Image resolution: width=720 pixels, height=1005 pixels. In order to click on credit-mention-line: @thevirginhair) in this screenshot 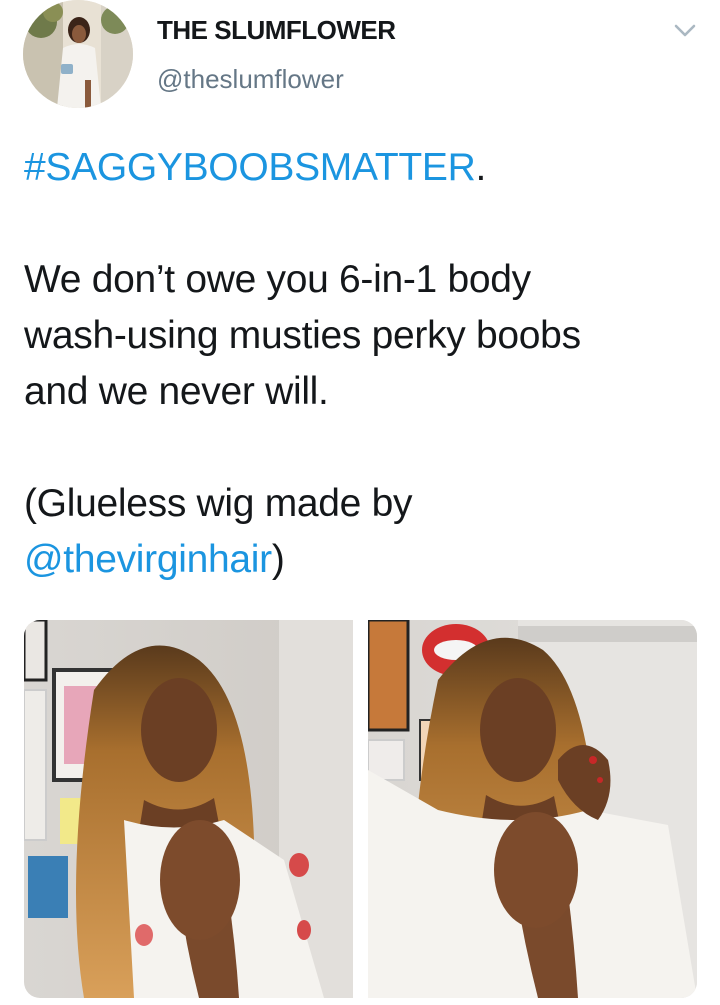, I will do `click(364, 560)`.